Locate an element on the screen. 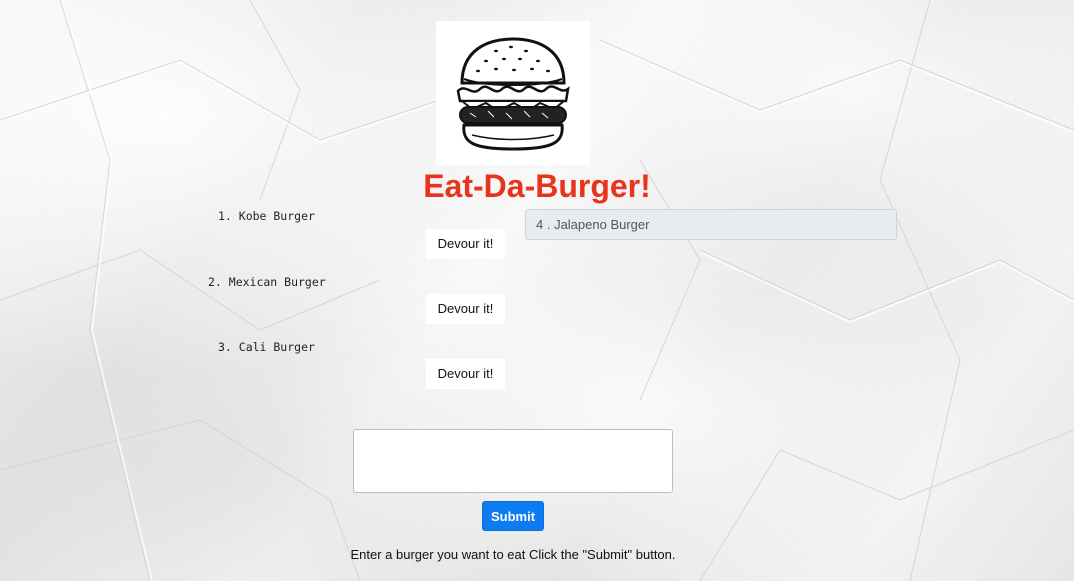 The height and width of the screenshot is (581, 1074). burger-item-label: 2. Mexican Burger is located at coordinates (267, 282).